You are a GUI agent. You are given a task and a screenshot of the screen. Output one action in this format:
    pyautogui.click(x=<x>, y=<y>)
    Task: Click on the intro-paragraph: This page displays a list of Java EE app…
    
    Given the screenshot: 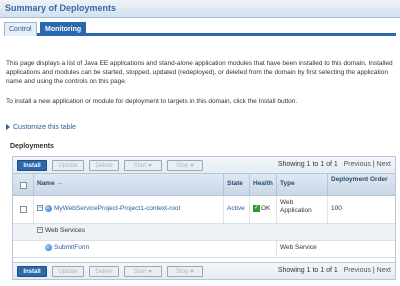 What is the action you would take?
    pyautogui.click(x=199, y=72)
    